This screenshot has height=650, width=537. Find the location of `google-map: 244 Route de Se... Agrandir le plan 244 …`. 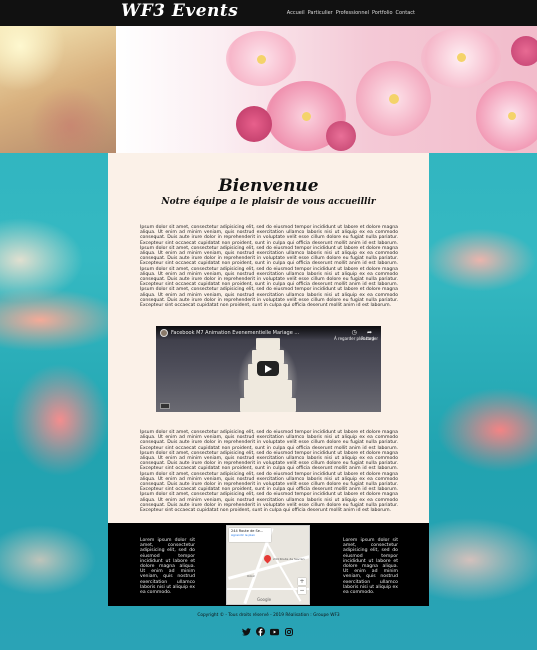

google-map: 244 Route de Se... Agrandir le plan 244 … is located at coordinates (268, 565).